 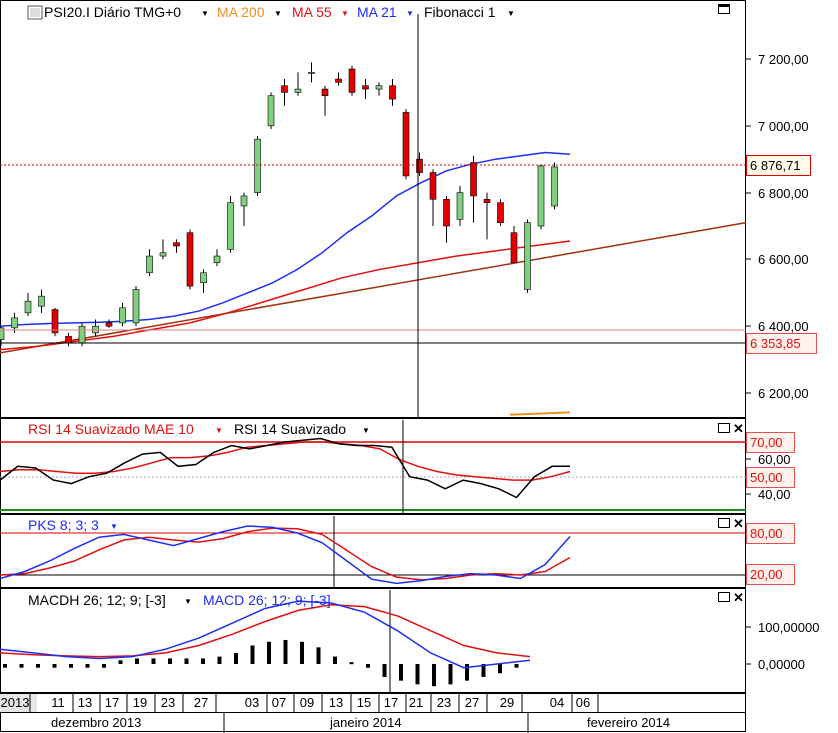 I want to click on day-tick-label: 03, so click(x=252, y=702).